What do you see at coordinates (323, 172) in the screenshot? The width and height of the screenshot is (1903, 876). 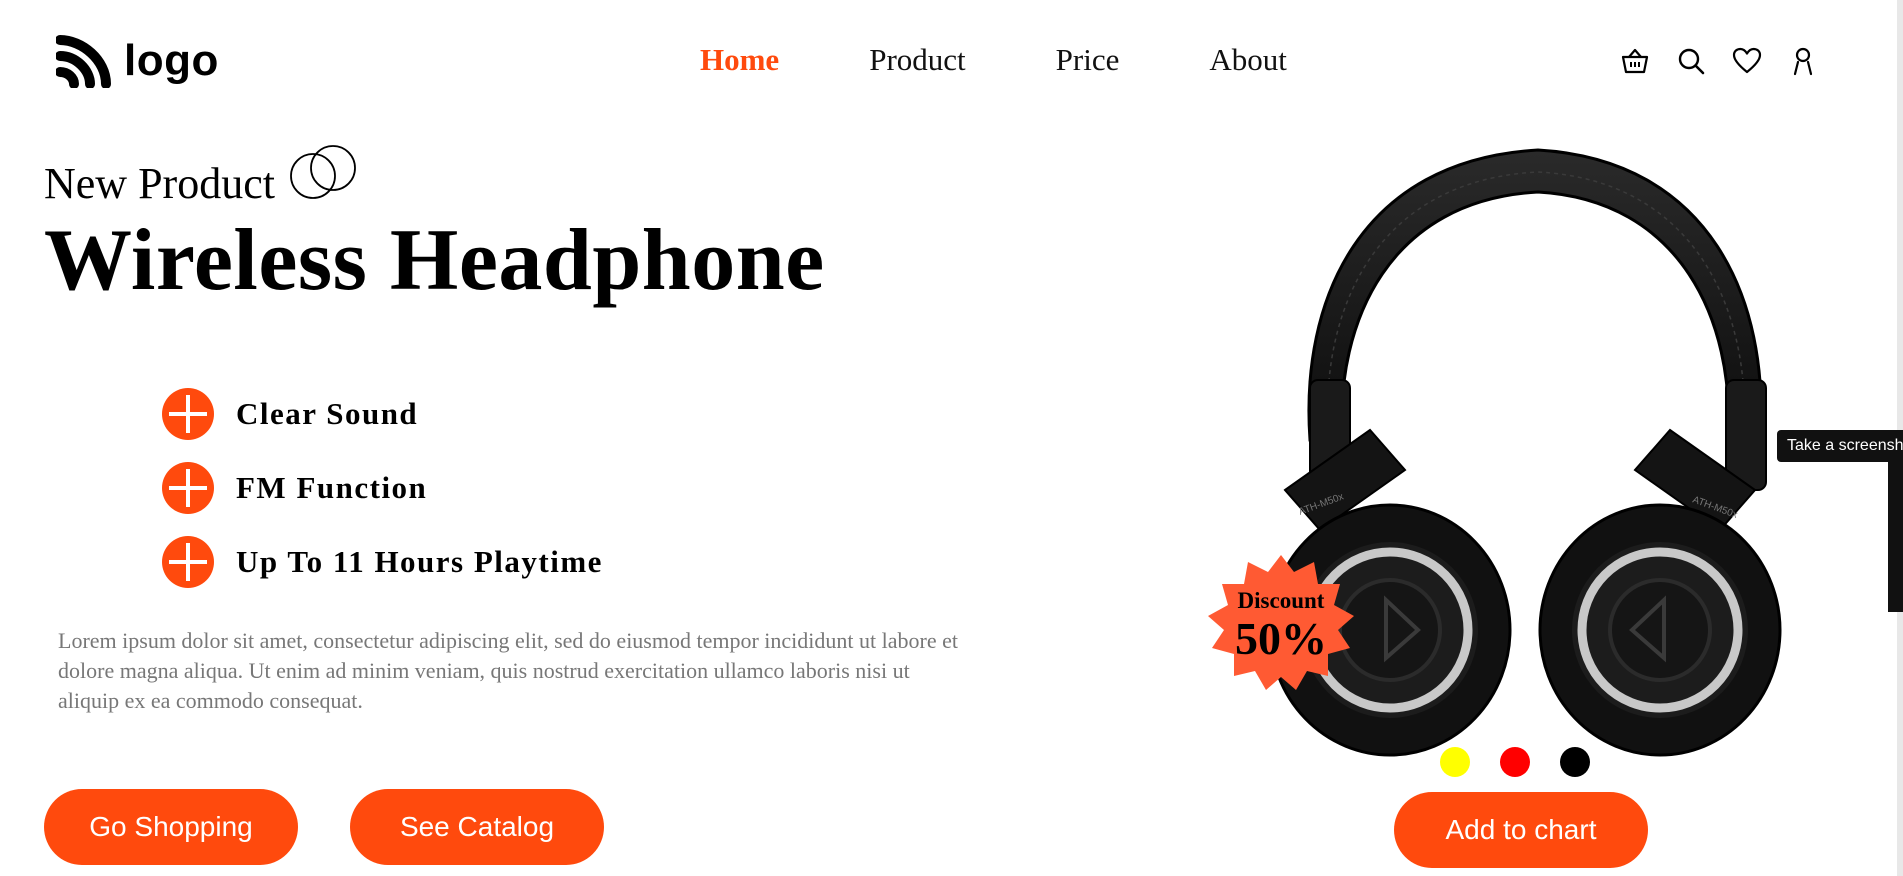 I see `rings-icon` at bounding box center [323, 172].